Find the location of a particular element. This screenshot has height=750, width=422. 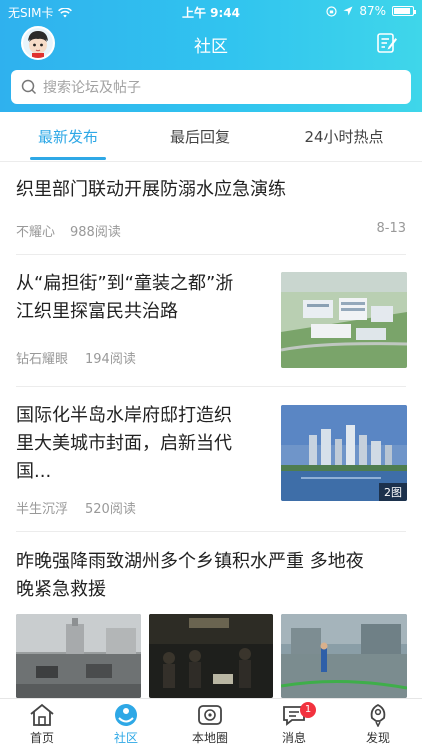

article-author: 钻石耀眼 is located at coordinates (42, 359).